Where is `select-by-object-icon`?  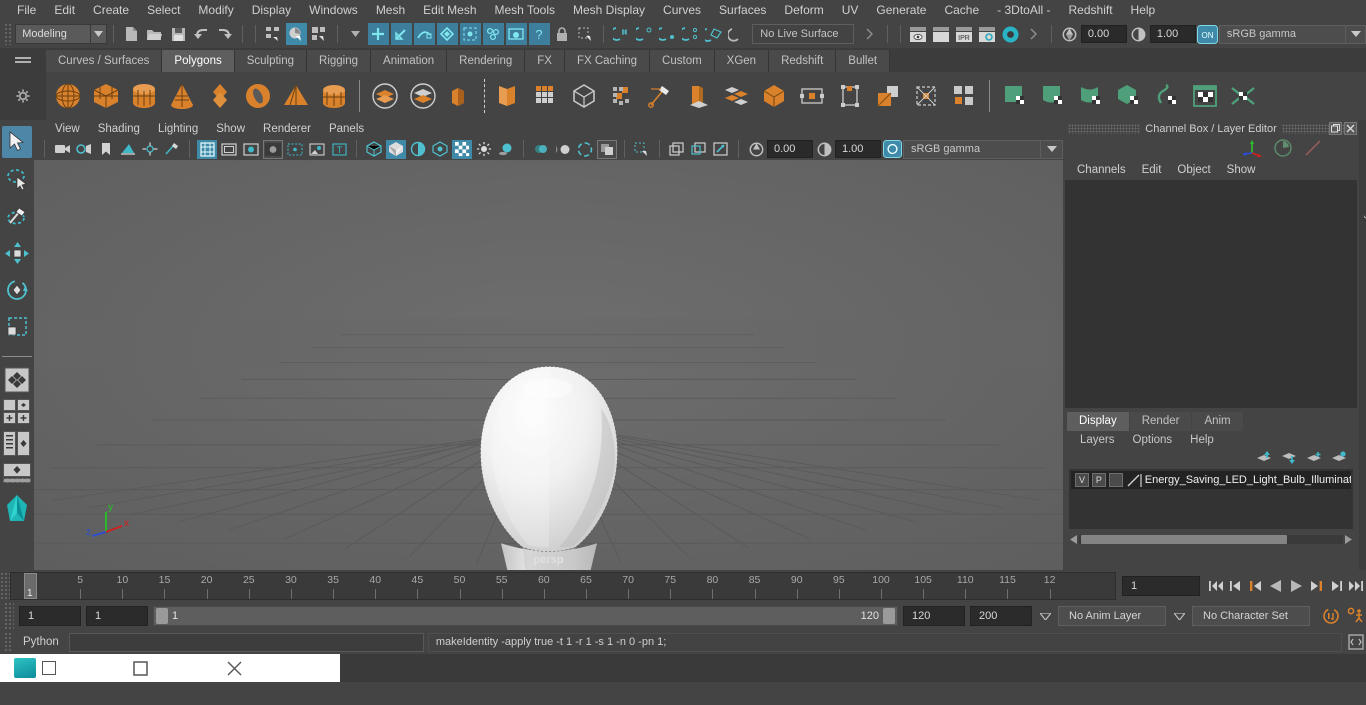
select-by-object-icon is located at coordinates (296, 34).